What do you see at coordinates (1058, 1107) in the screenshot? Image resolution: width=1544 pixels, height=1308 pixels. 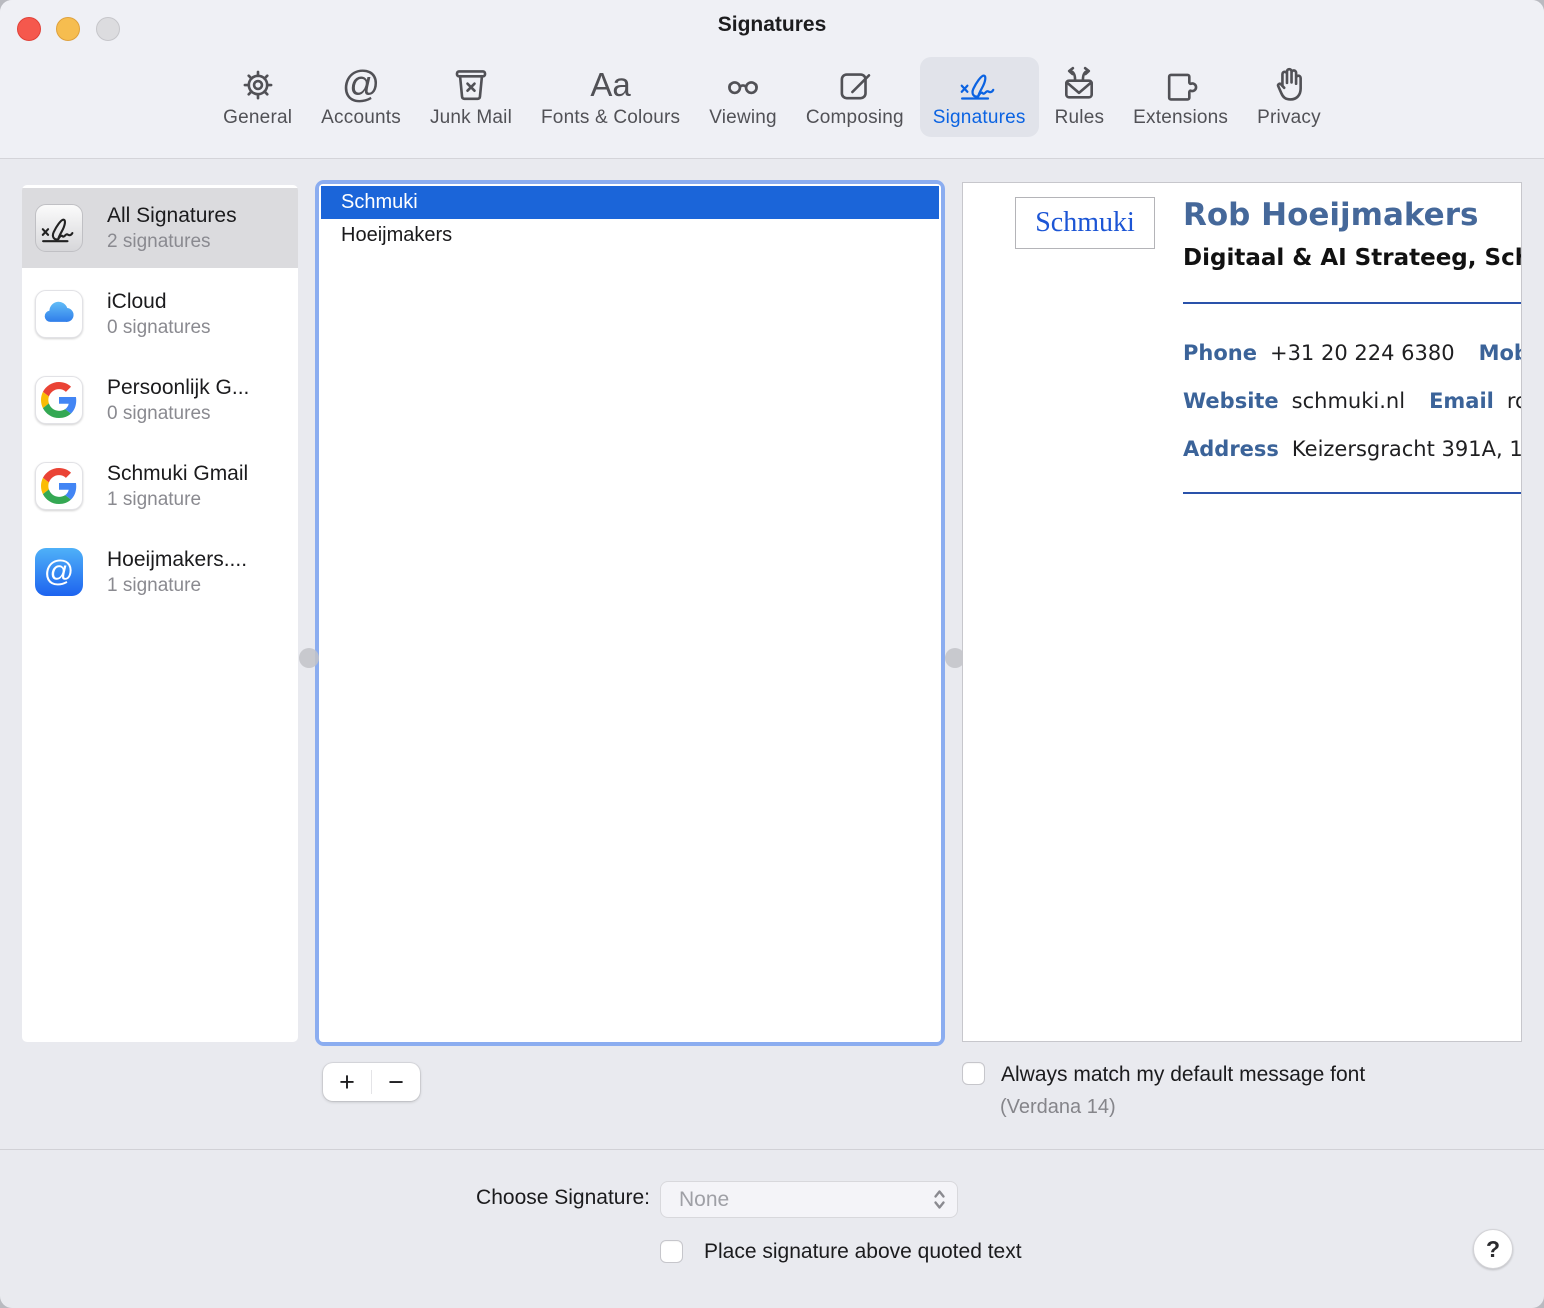 I see `match-font-subtext: (Verdana 14)` at bounding box center [1058, 1107].